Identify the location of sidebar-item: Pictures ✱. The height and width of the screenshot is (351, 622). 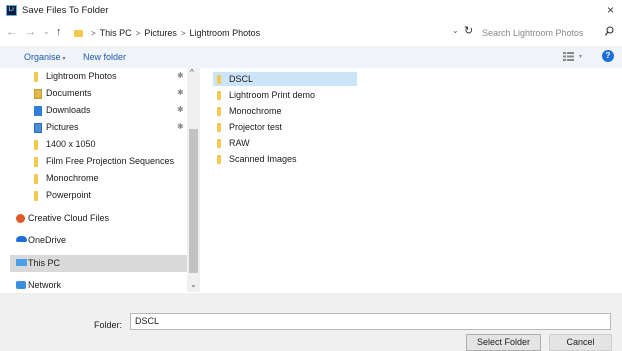
(98, 127).